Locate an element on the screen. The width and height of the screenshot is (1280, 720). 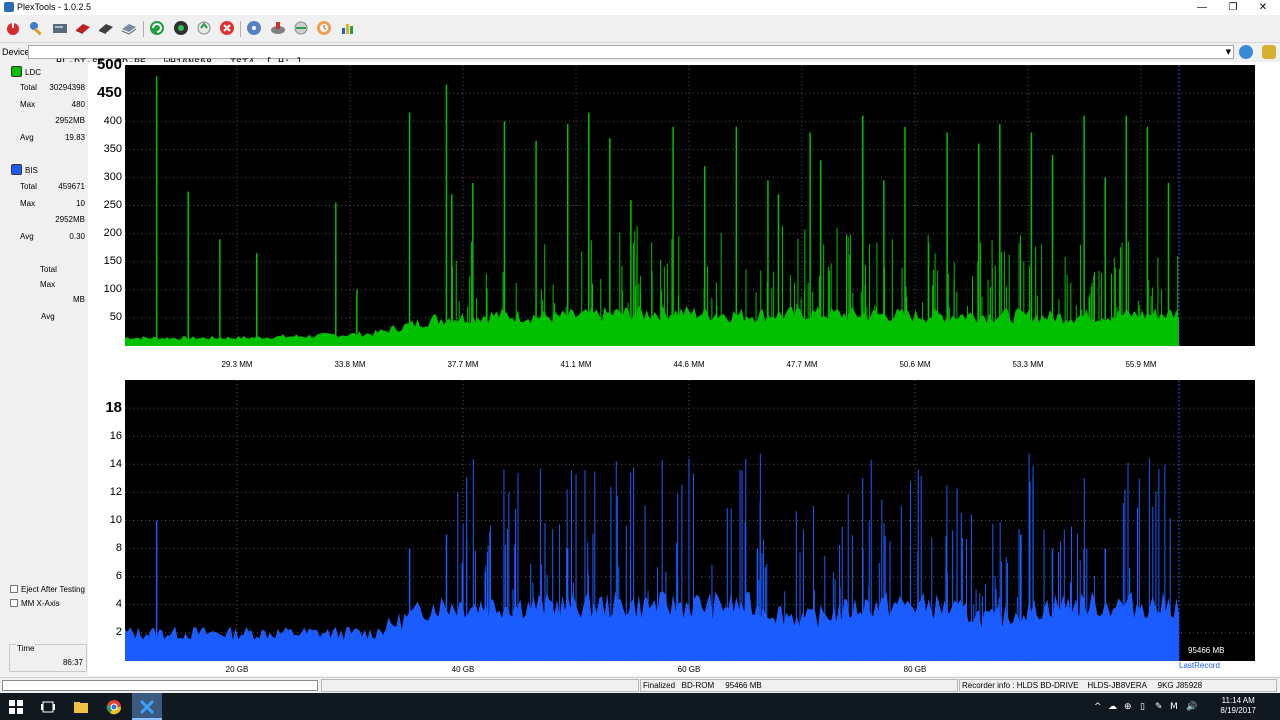
chrome-icon is located at coordinates (114, 707).